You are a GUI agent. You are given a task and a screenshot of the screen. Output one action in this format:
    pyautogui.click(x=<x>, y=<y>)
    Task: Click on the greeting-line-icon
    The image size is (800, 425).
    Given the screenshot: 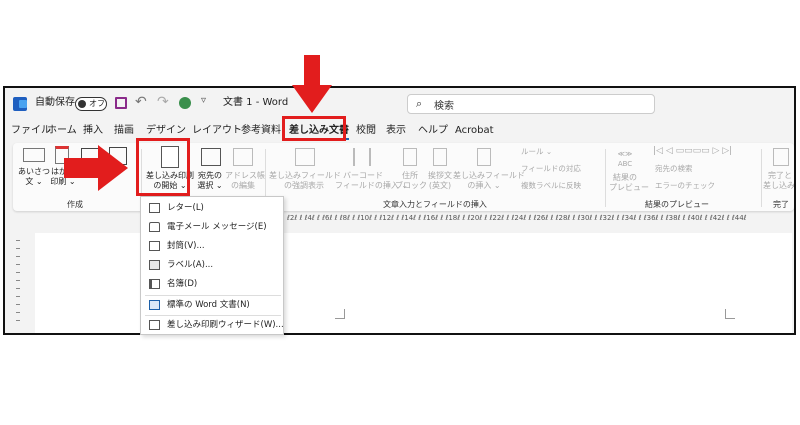 What is the action you would take?
    pyautogui.click(x=440, y=157)
    